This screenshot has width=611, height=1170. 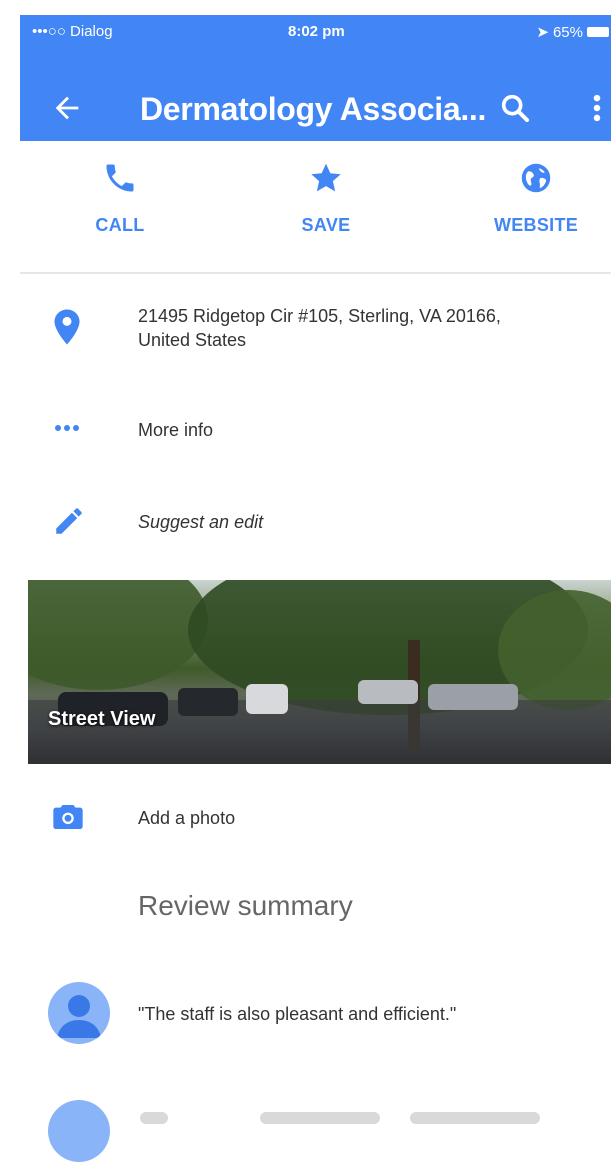 I want to click on carrier-label: •••○○ Dialog, so click(x=72, y=31).